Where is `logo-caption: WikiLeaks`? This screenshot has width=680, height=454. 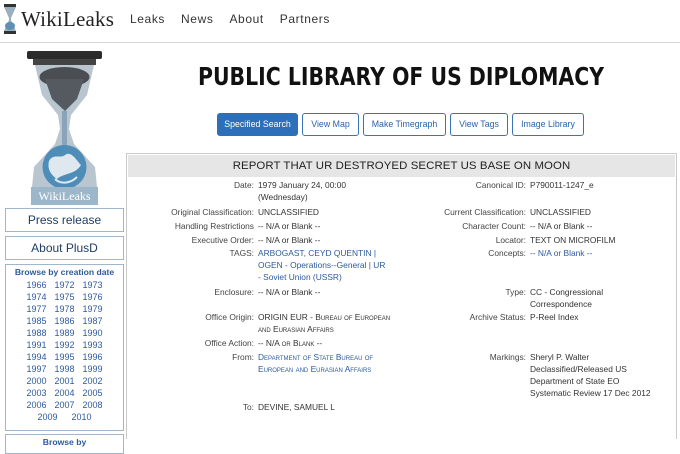 logo-caption: WikiLeaks is located at coordinates (64, 196).